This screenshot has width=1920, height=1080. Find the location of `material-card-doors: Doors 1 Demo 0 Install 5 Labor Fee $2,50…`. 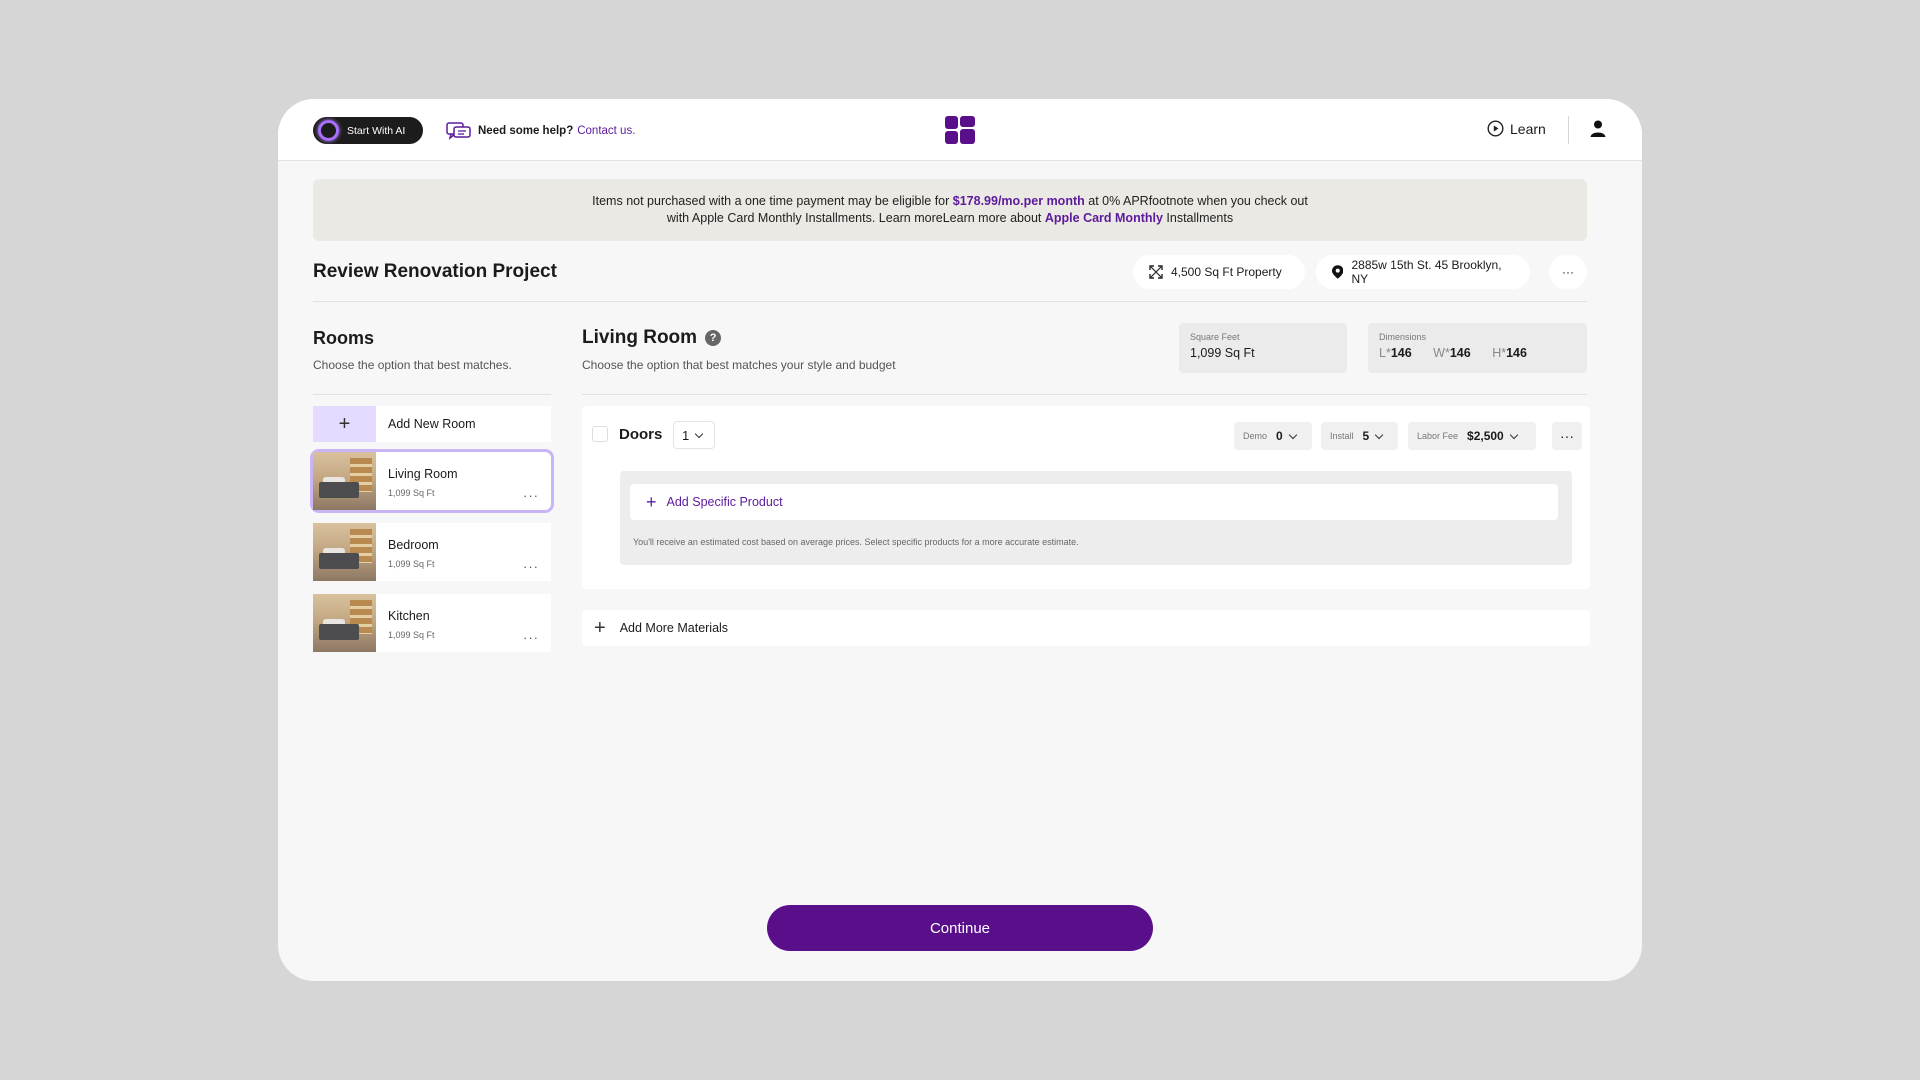

material-card-doors: Doors 1 Demo 0 Install 5 Labor Fee $2,50… is located at coordinates (1086, 497).